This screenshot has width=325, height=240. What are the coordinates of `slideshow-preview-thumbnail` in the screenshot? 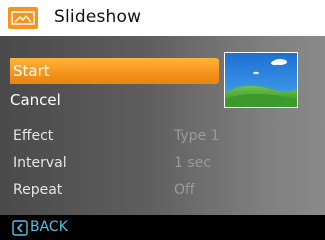 It's located at (261, 80).